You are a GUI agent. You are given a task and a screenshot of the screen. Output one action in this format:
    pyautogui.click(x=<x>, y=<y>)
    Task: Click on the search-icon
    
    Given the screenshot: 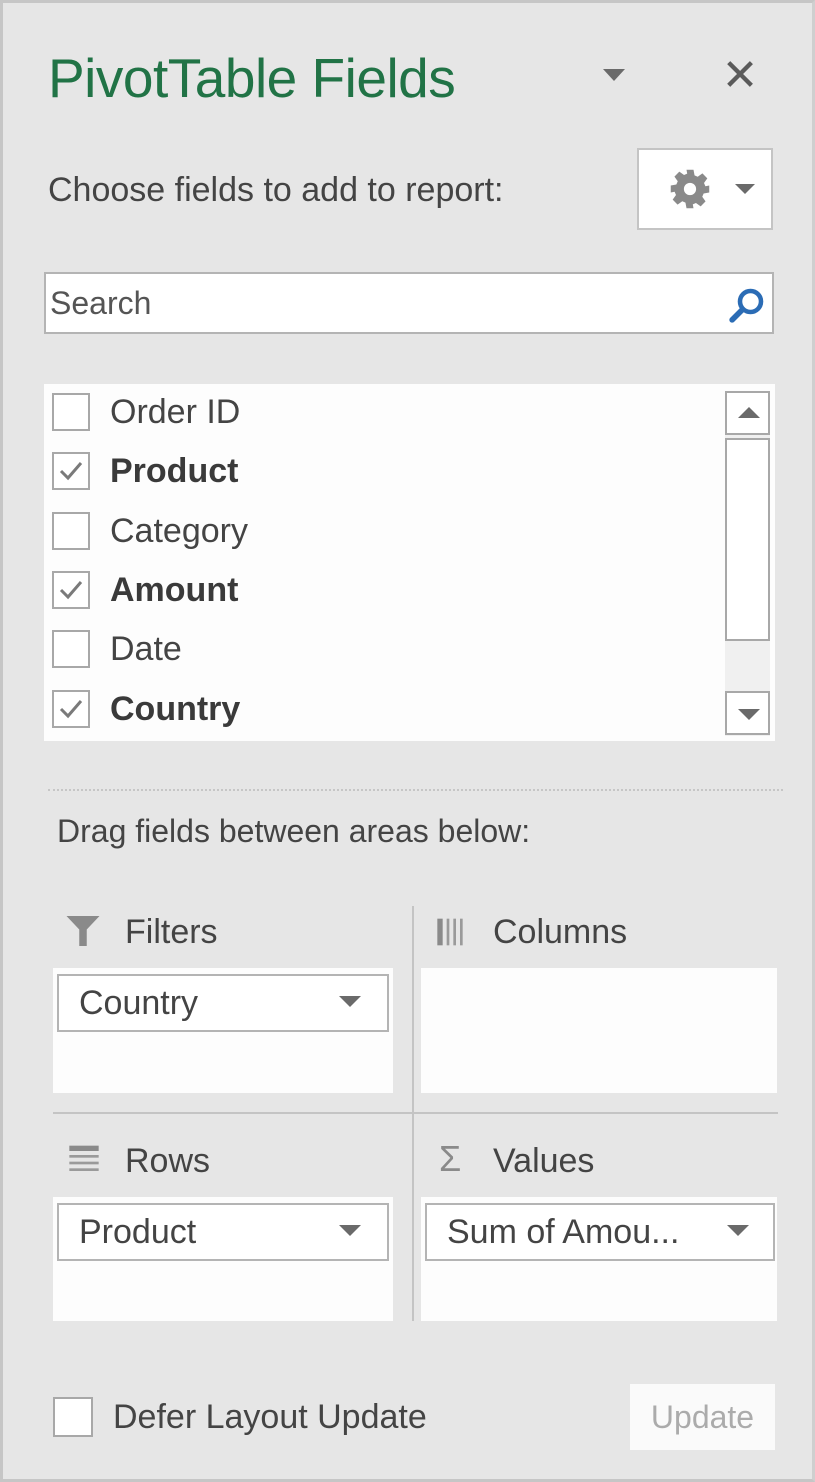 What is the action you would take?
    pyautogui.click(x=747, y=305)
    